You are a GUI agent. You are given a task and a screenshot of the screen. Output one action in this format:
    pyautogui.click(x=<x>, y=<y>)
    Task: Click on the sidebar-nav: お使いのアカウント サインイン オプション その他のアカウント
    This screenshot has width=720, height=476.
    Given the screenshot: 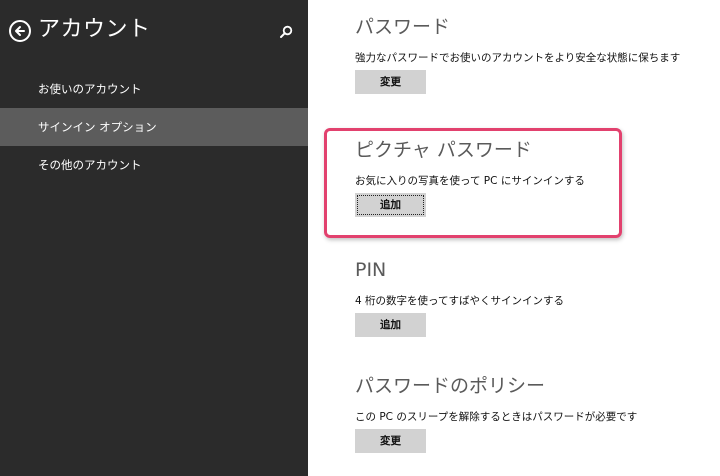 What is the action you would take?
    pyautogui.click(x=154, y=127)
    